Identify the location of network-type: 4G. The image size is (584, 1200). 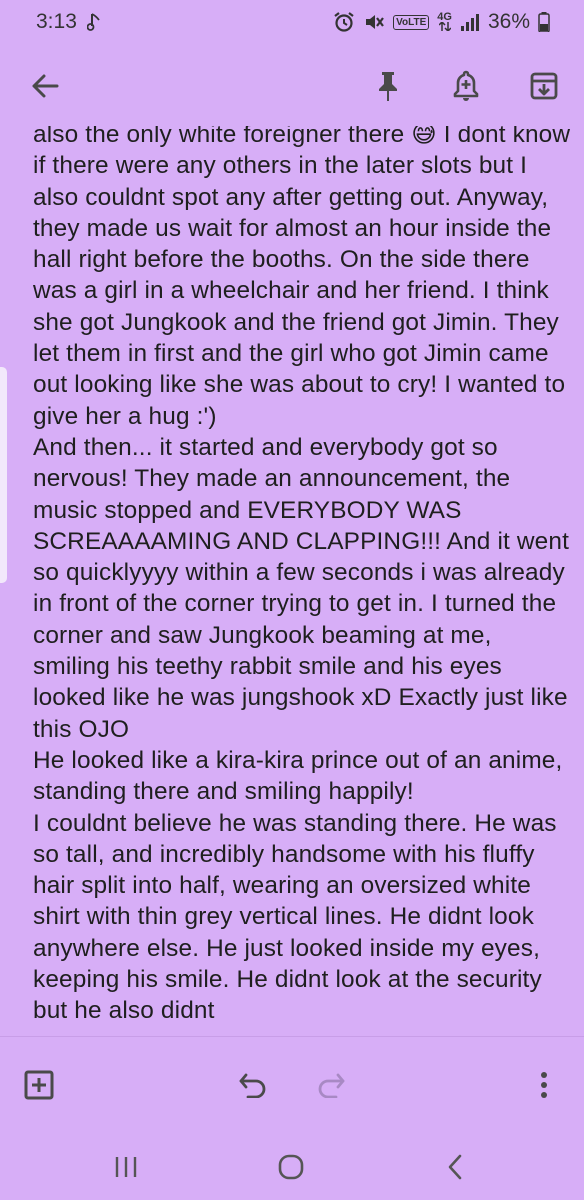
(444, 22).